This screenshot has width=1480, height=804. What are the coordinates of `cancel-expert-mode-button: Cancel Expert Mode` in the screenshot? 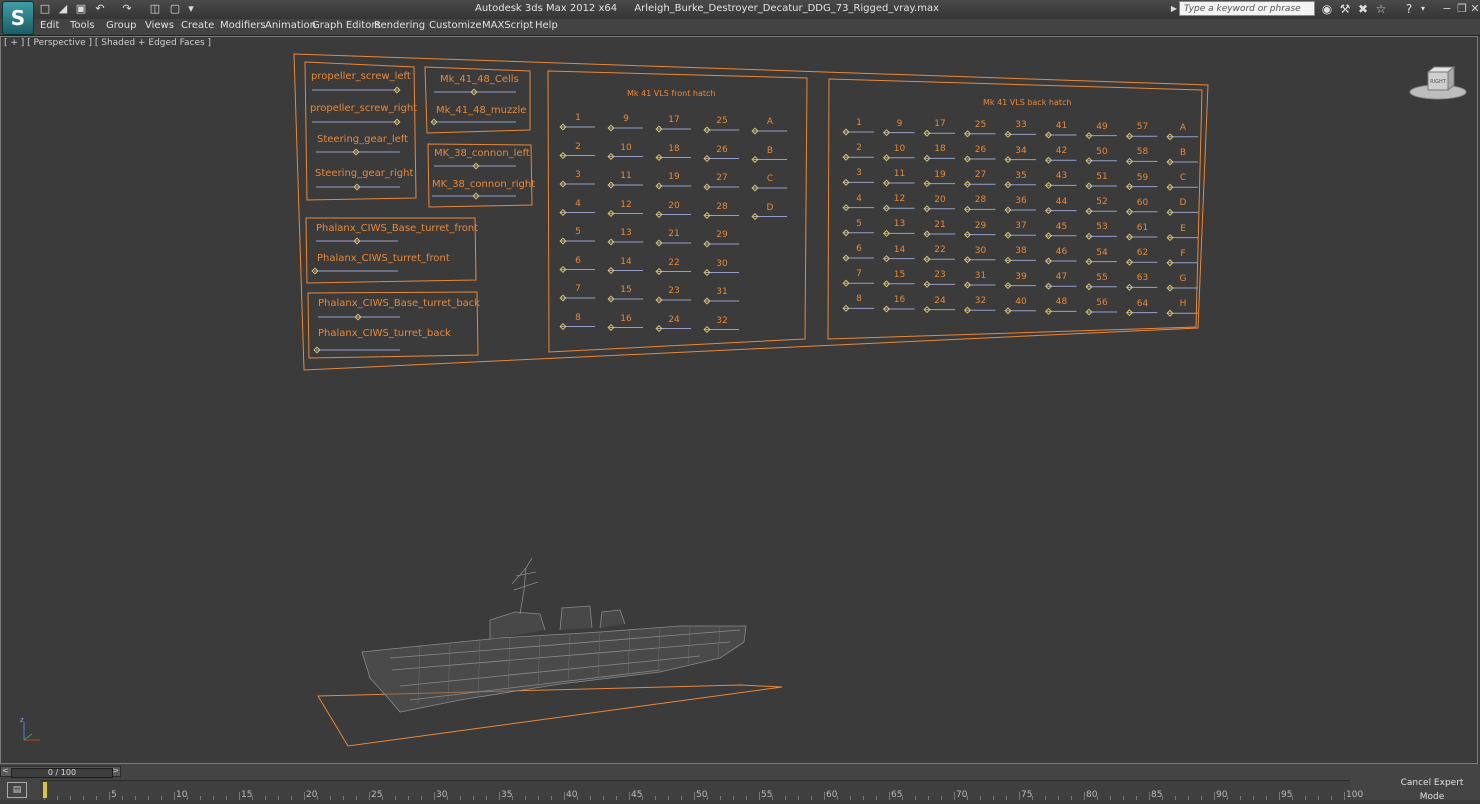 It's located at (1432, 789).